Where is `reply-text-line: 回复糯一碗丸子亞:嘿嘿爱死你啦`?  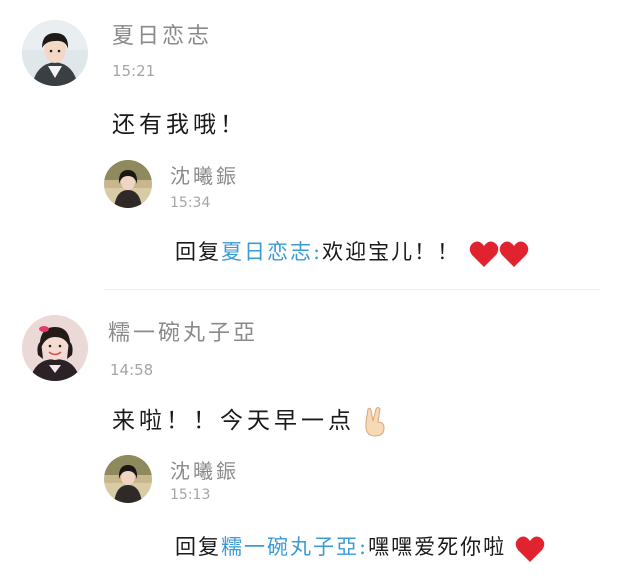 reply-text-line: 回复糯一碗丸子亞:嘿嘿爱死你啦 is located at coordinates (360, 547).